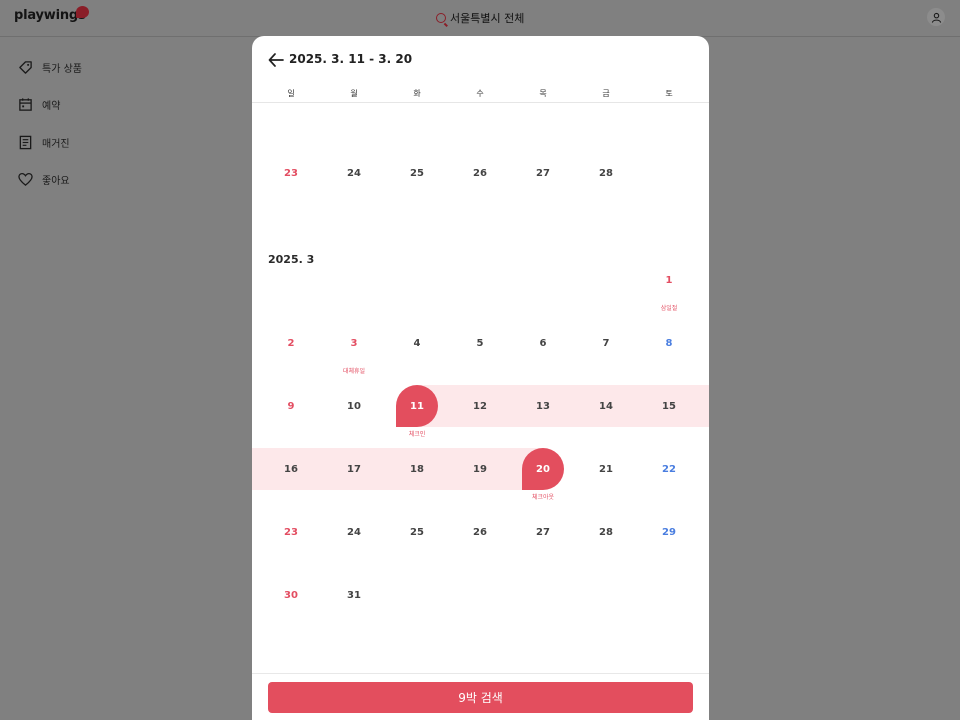 The width and height of the screenshot is (960, 720). I want to click on sidebar-item-deals: 특가 상품, so click(50, 67).